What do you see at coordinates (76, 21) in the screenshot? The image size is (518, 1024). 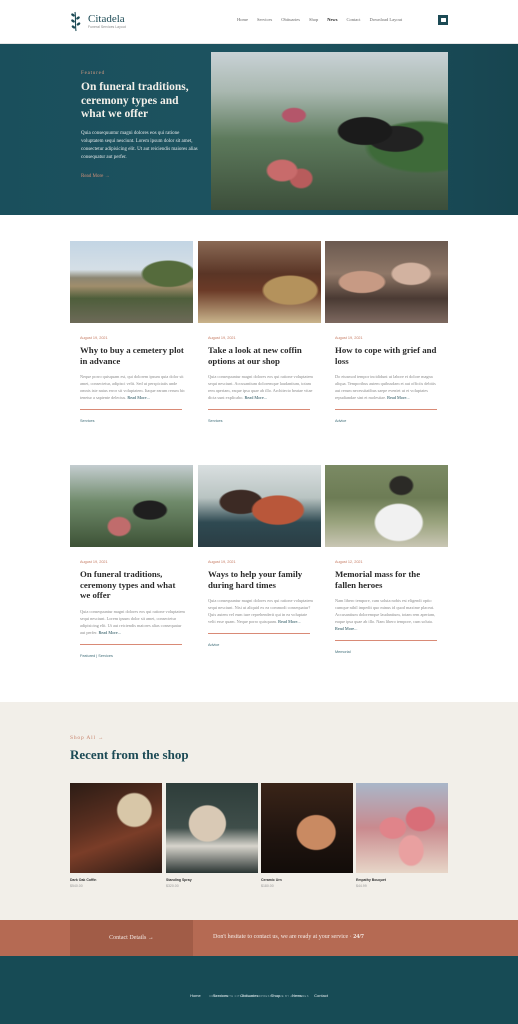 I see `leaf-logo-icon` at bounding box center [76, 21].